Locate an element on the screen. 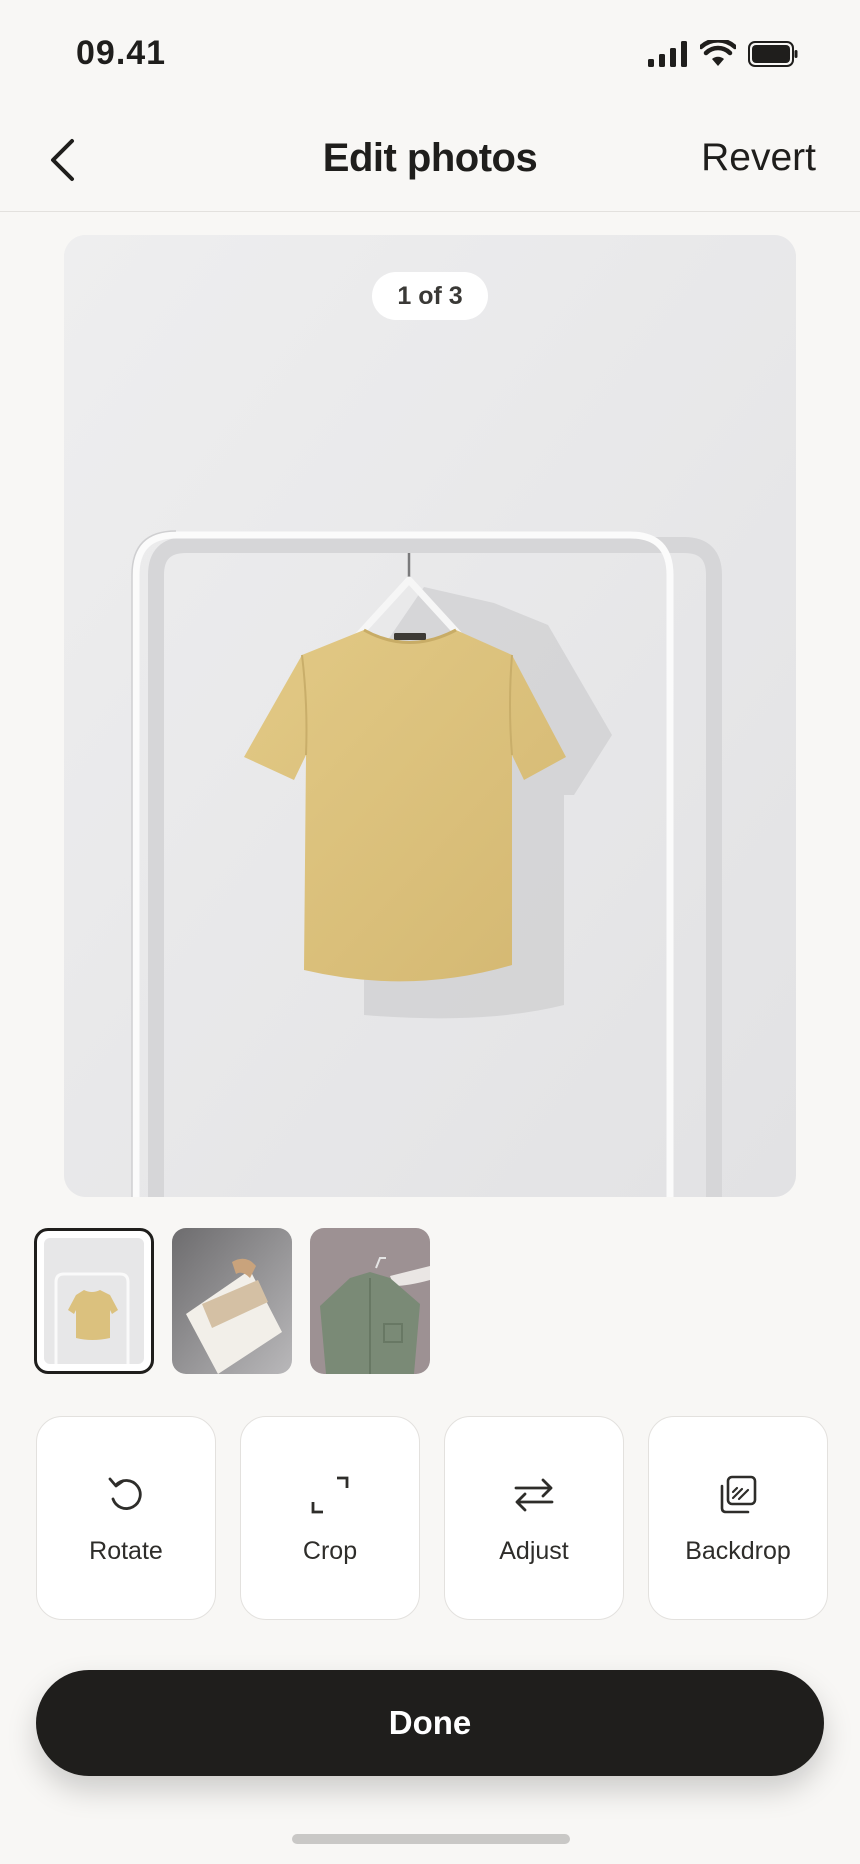 This screenshot has height=1864, width=860. done-button: Done is located at coordinates (430, 1723).